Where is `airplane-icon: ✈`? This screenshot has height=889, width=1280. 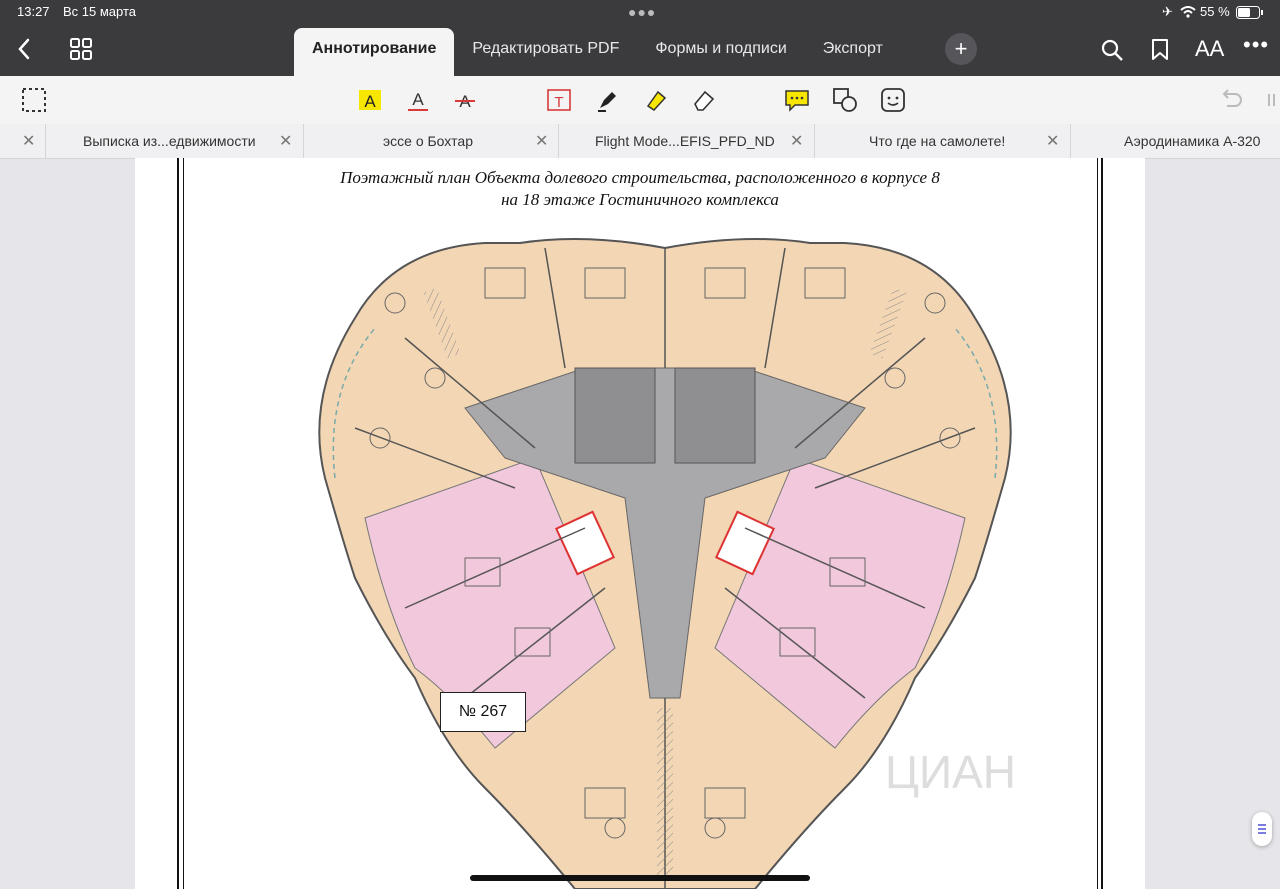 airplane-icon: ✈ is located at coordinates (1167, 11).